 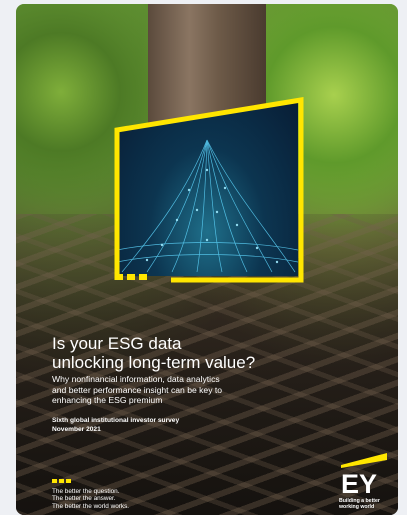 What do you see at coordinates (84, 499) in the screenshot?
I see `tagline-line-2: The better the answer.` at bounding box center [84, 499].